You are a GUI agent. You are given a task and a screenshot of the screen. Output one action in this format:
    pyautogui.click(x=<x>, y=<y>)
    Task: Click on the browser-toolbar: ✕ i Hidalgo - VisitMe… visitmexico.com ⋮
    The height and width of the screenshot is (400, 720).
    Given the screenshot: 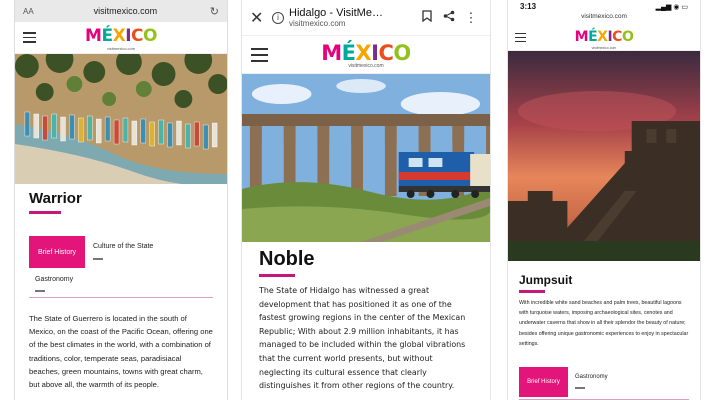 What is the action you would take?
    pyautogui.click(x=366, y=18)
    